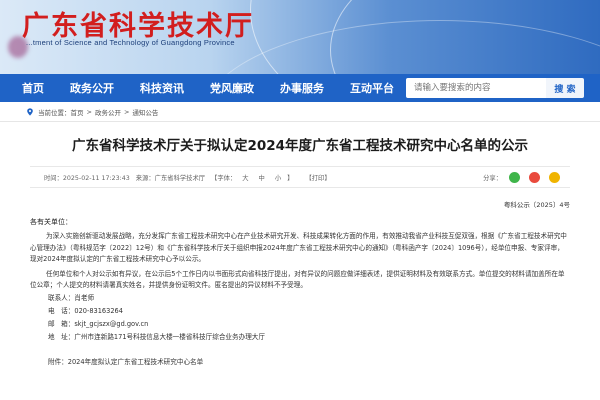  I want to click on article-source: 来源：广东省科学技术厅, so click(170, 178).